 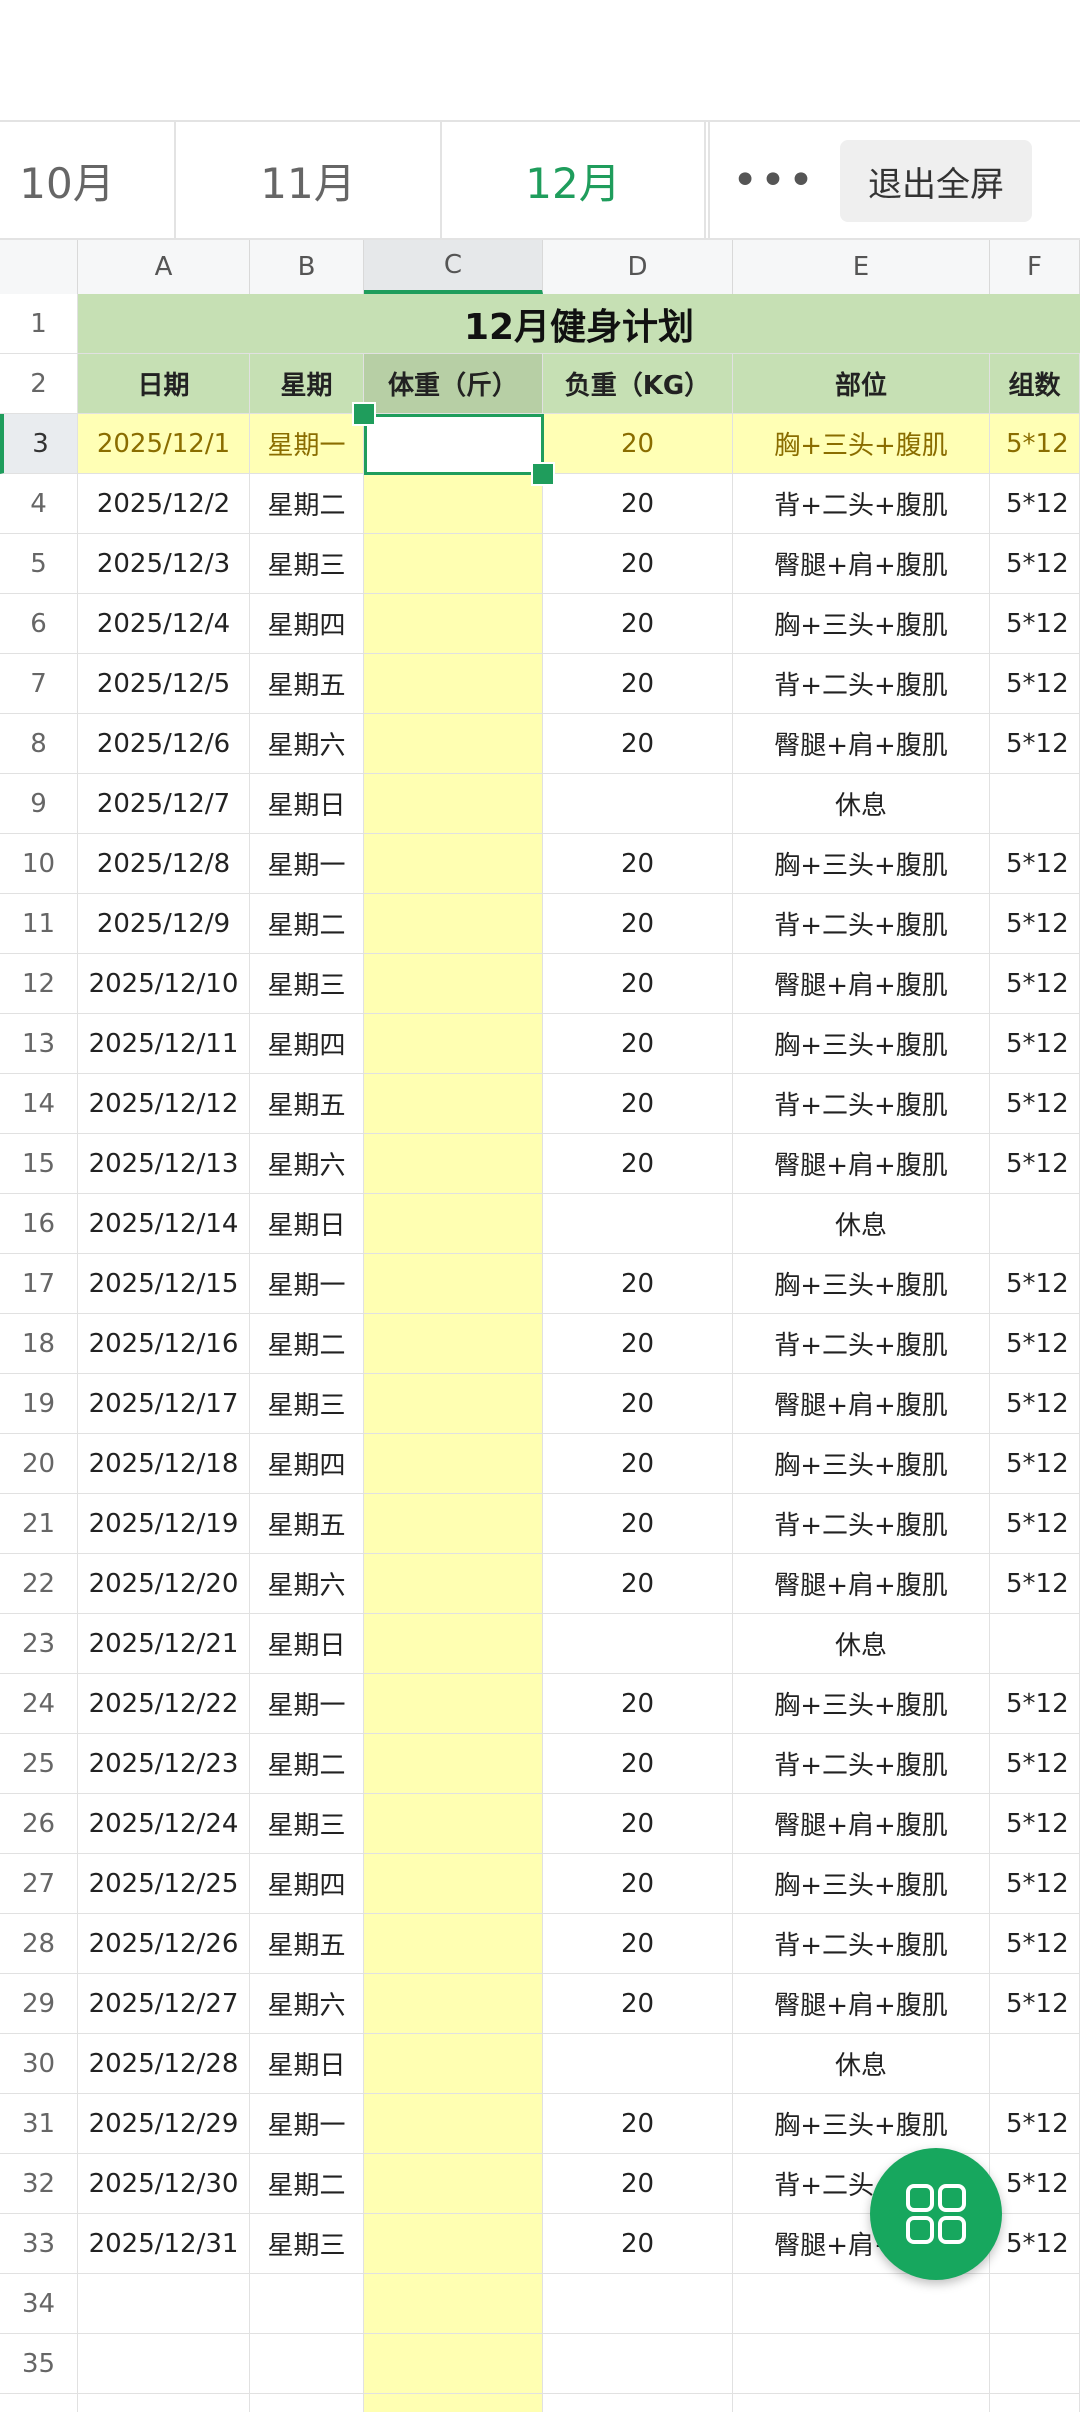 What do you see at coordinates (39, 1104) in the screenshot?
I see `row-number: 14` at bounding box center [39, 1104].